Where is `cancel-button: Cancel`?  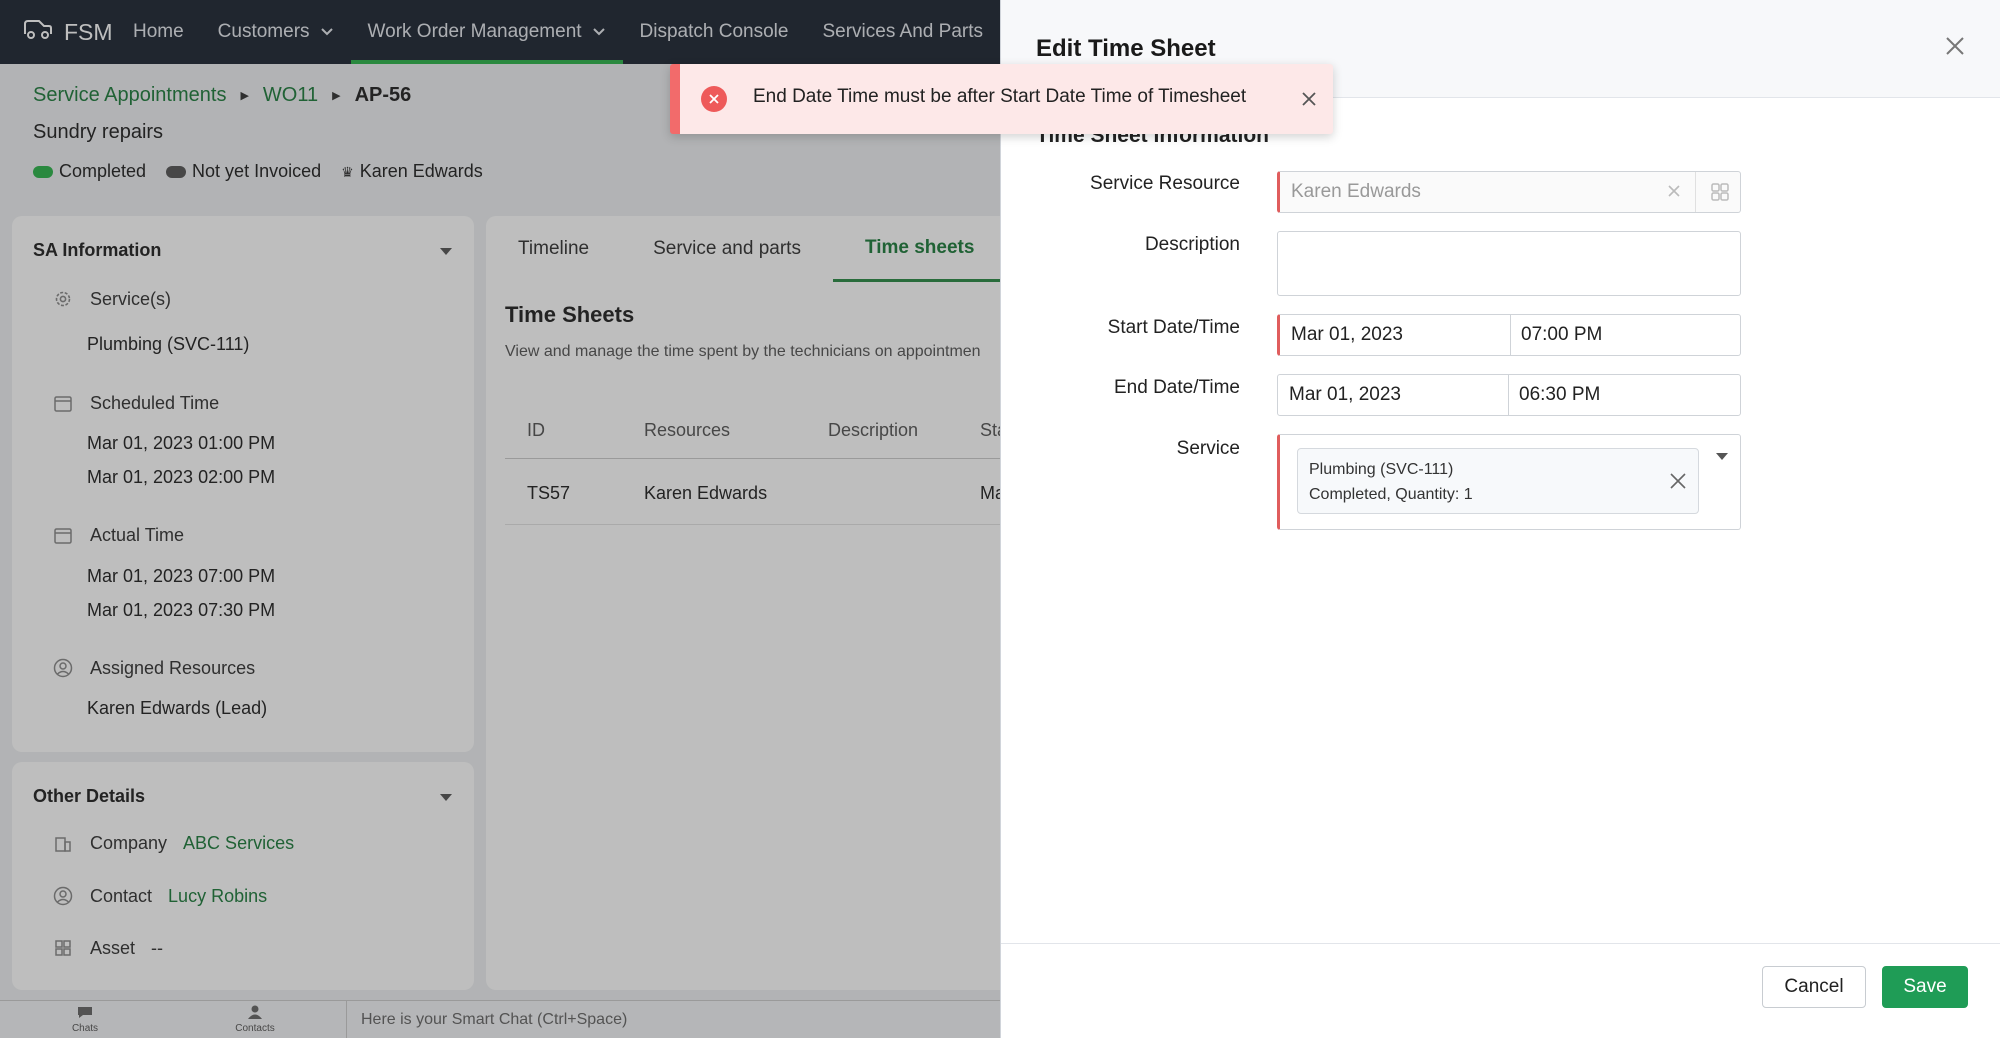
cancel-button: Cancel is located at coordinates (1814, 987).